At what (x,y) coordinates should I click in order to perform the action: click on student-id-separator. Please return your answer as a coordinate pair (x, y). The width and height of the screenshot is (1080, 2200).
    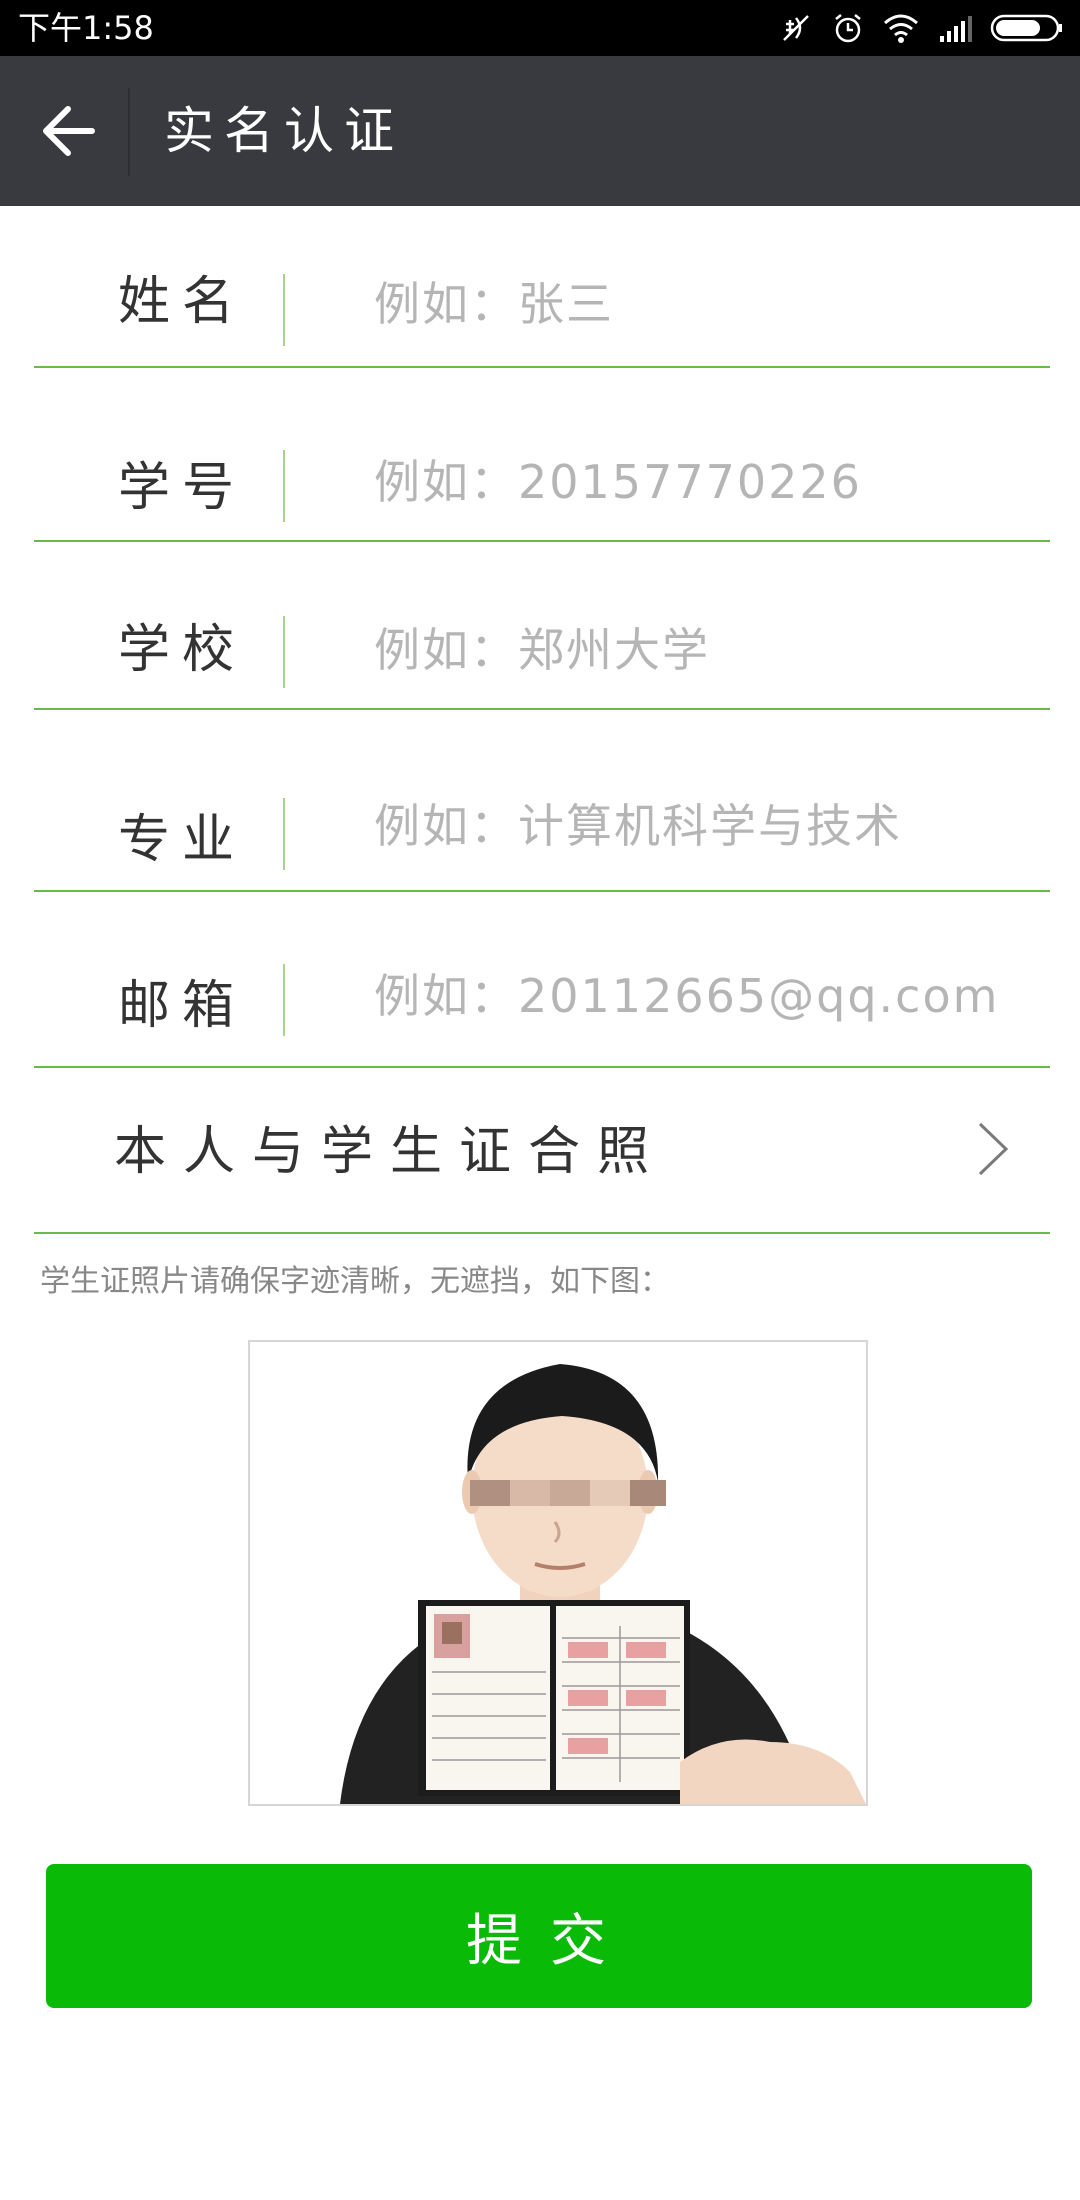
    Looking at the image, I should click on (284, 486).